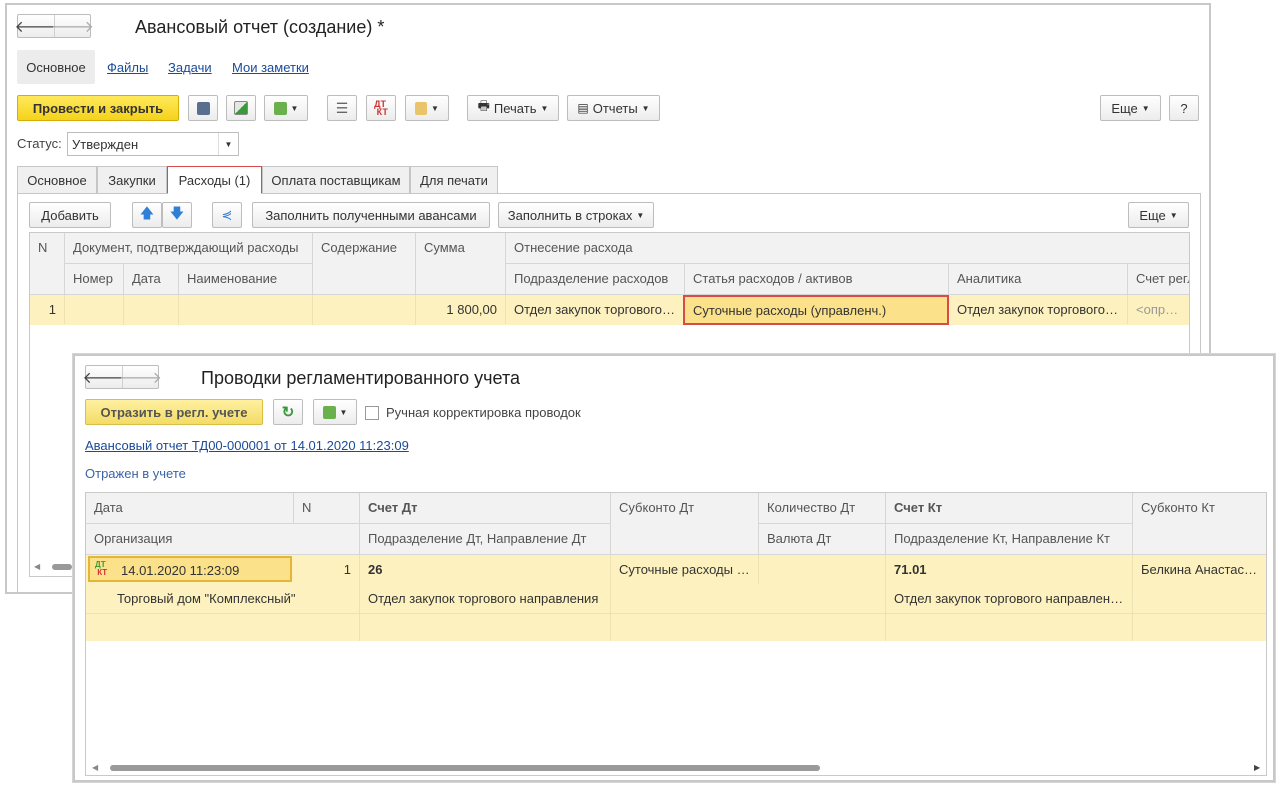 Image resolution: width=1279 pixels, height=785 pixels. I want to click on tab-main-top: Основное, so click(56, 67).